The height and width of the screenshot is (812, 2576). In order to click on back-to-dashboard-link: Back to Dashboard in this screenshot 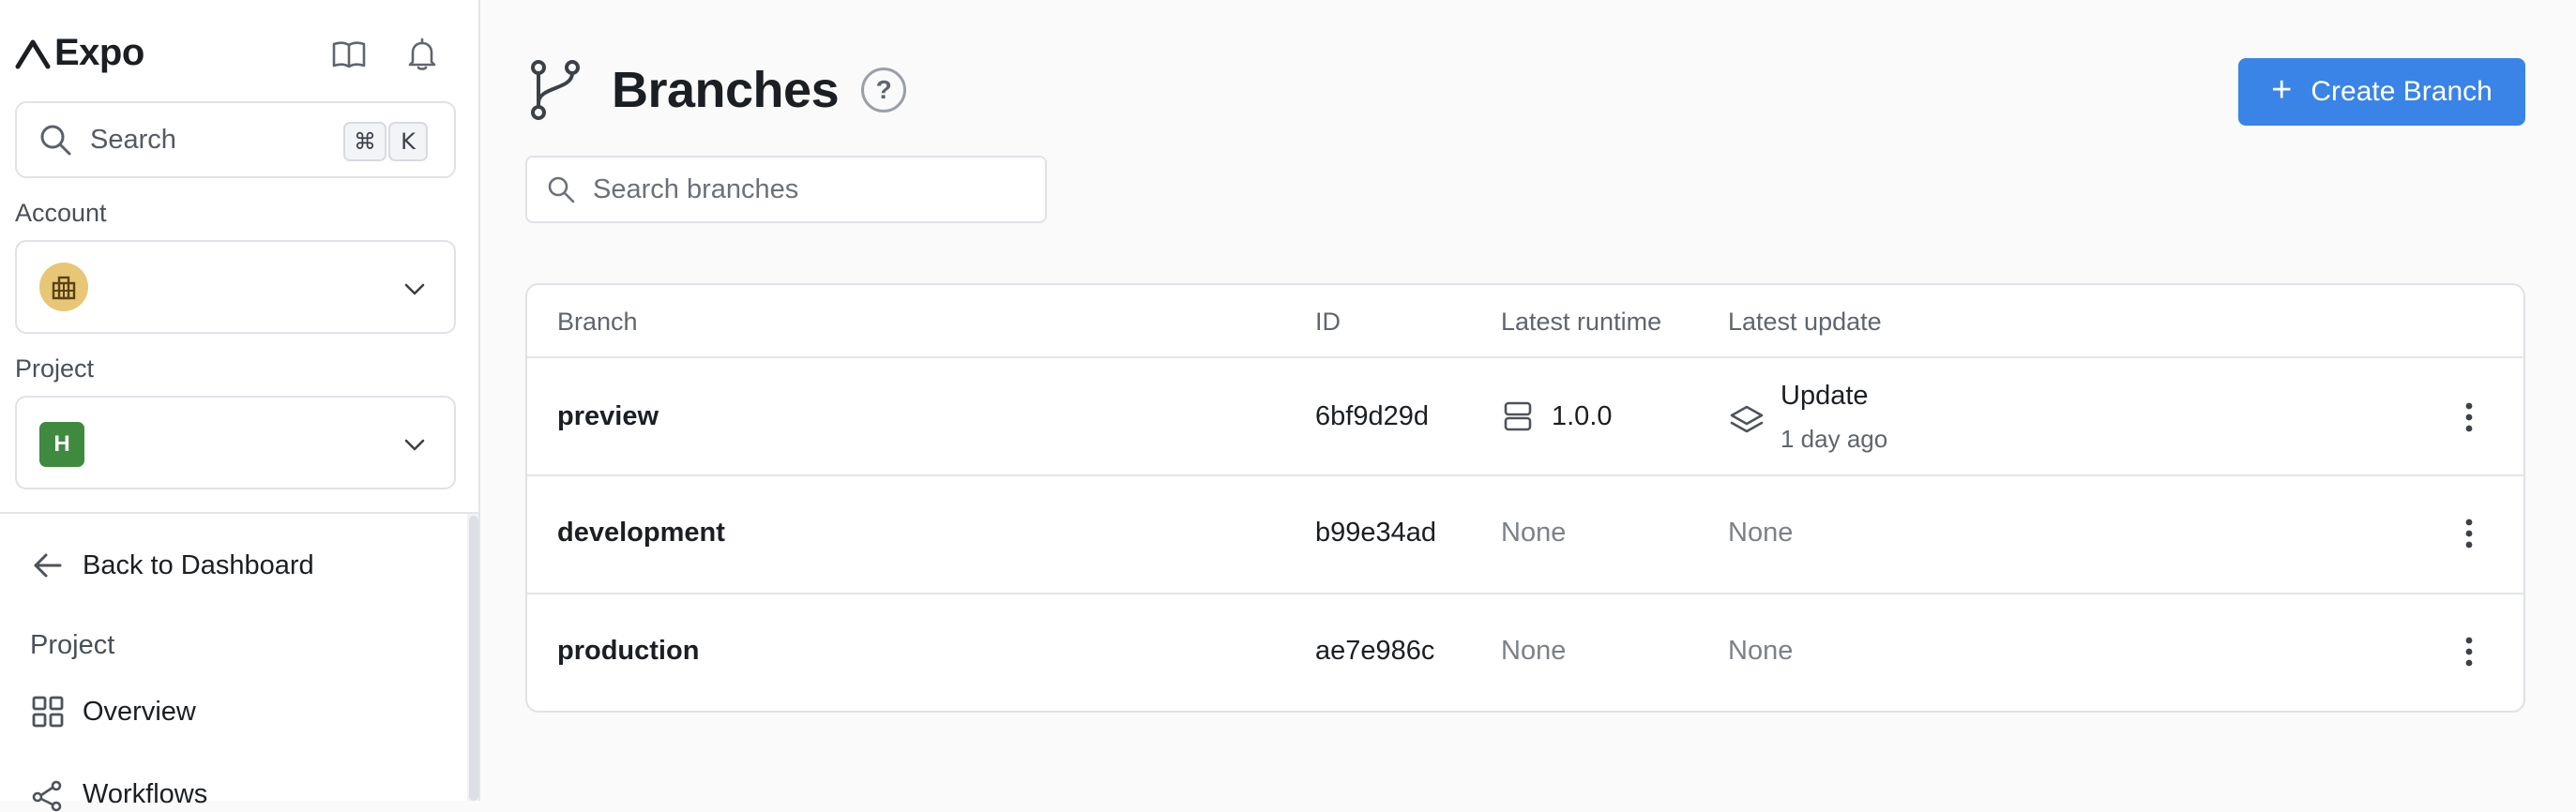, I will do `click(172, 565)`.